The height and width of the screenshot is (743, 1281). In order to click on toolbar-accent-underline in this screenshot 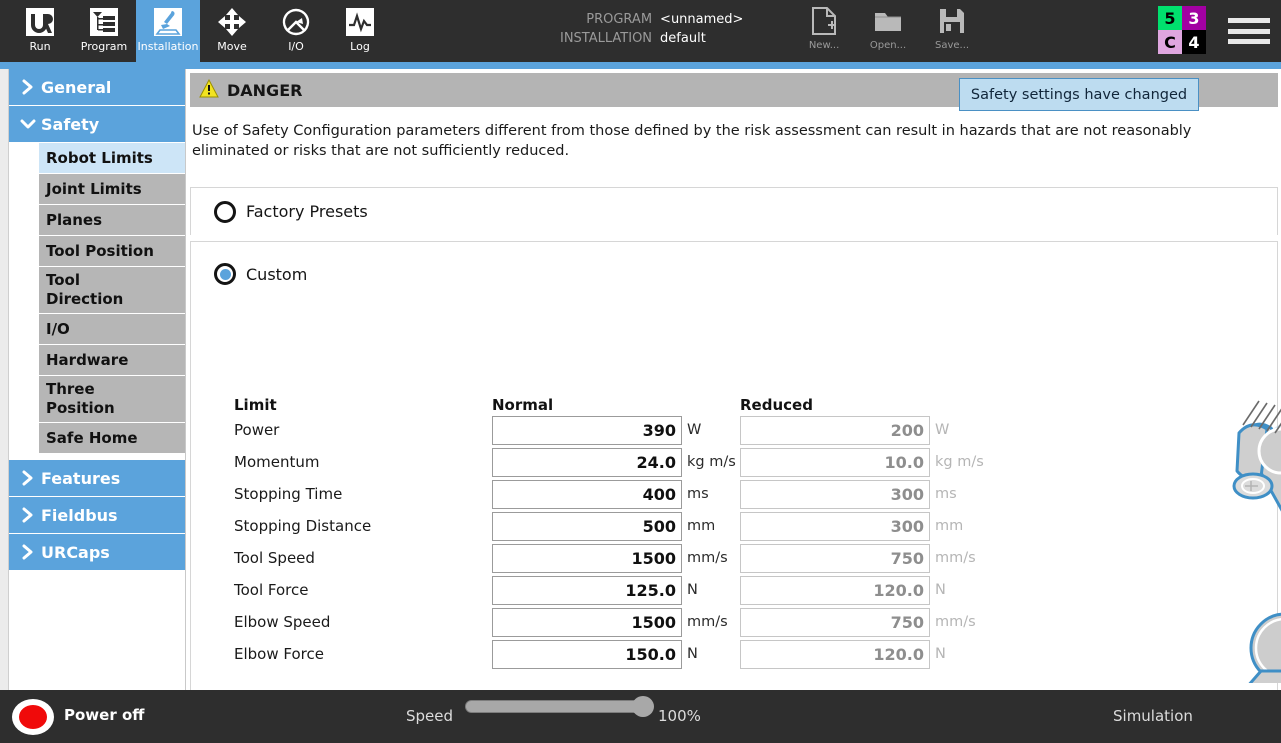, I will do `click(640, 65)`.